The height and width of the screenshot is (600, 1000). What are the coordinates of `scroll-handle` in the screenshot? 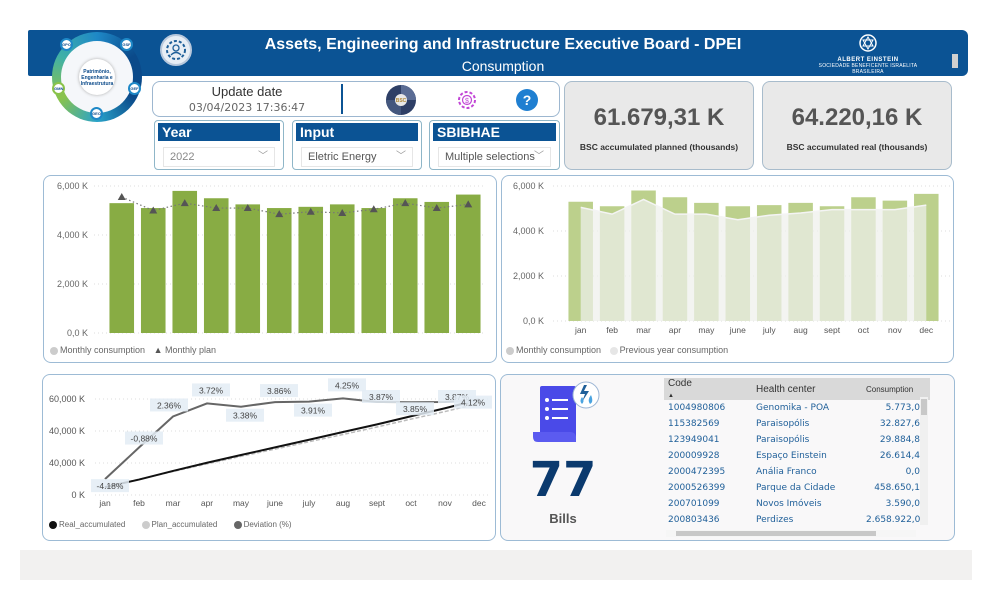 It's located at (955, 61).